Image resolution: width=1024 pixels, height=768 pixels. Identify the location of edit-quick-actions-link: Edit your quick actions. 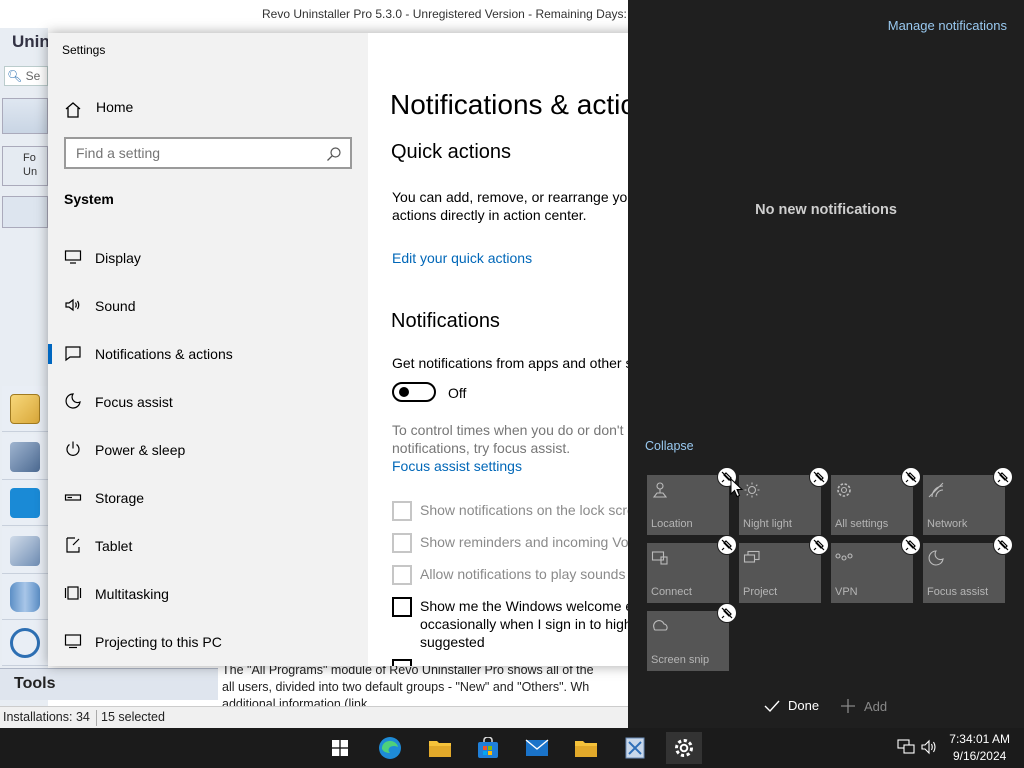
(462, 258).